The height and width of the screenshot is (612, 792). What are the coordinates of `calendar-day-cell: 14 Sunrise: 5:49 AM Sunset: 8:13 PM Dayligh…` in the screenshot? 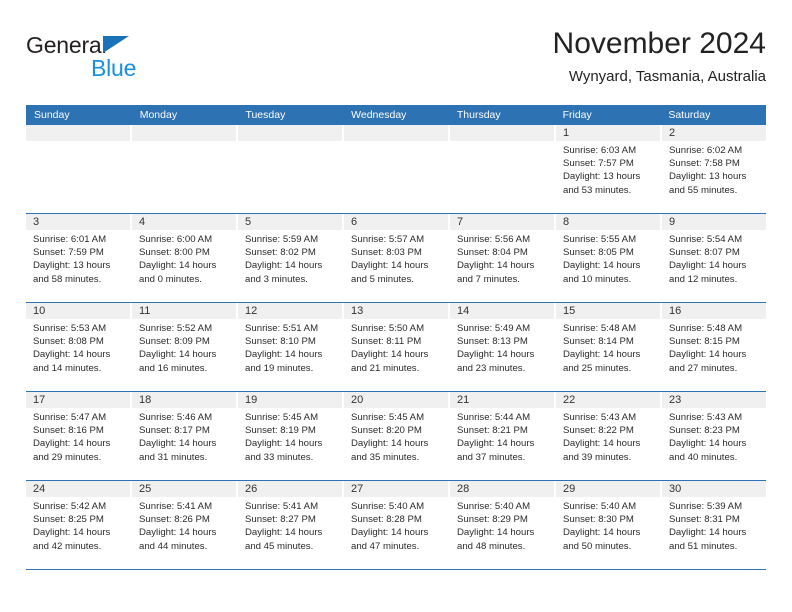 It's located at (503, 347).